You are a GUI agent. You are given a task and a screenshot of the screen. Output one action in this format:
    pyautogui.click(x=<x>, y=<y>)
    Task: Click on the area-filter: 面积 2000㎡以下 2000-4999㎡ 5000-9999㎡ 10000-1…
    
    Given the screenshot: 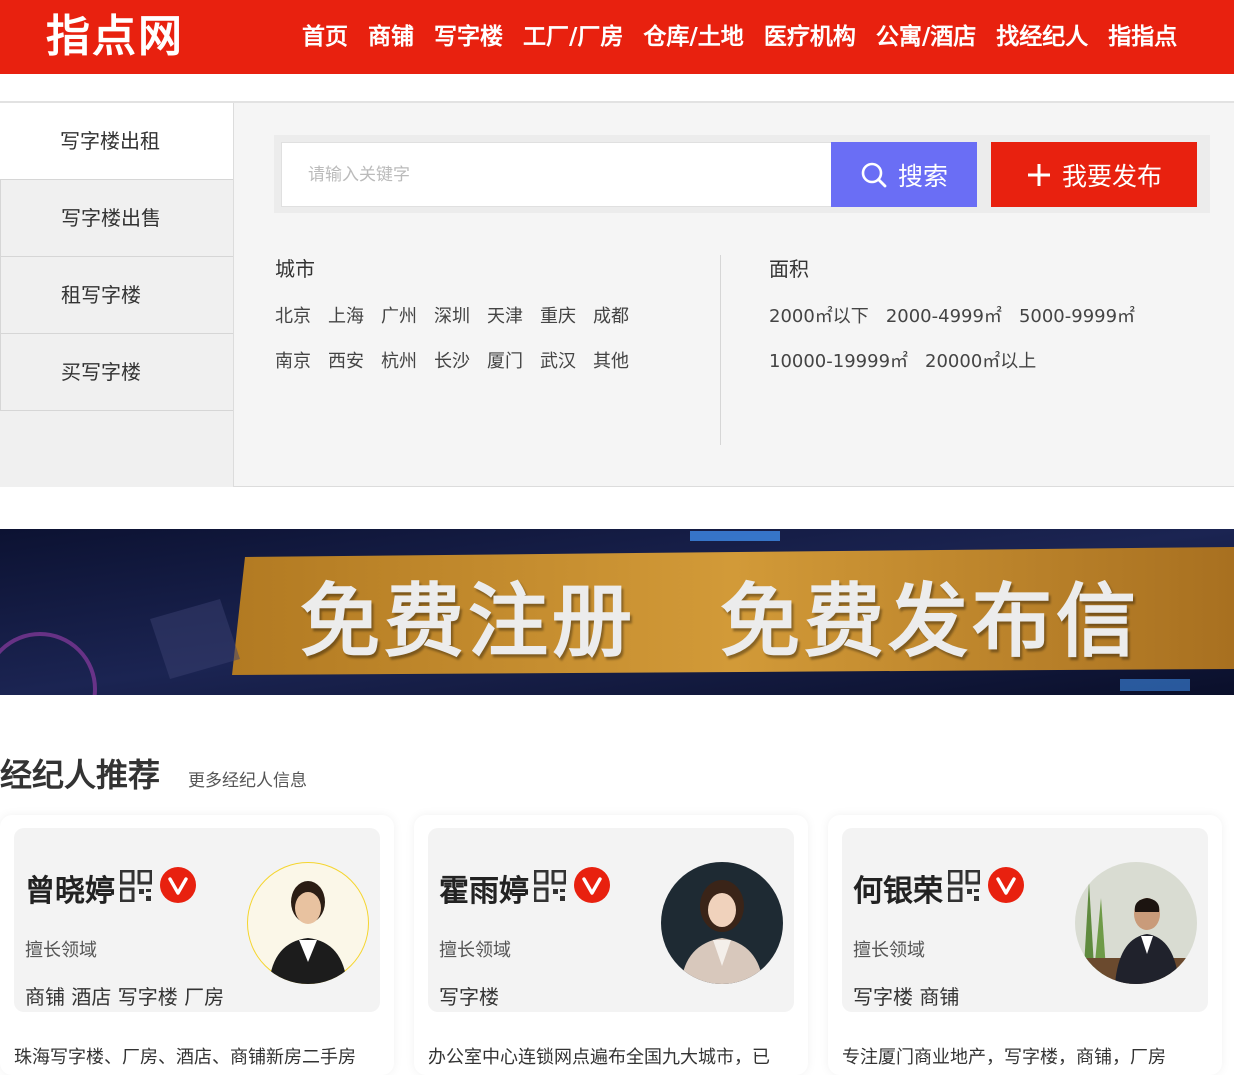 What is the action you would take?
    pyautogui.click(x=960, y=322)
    